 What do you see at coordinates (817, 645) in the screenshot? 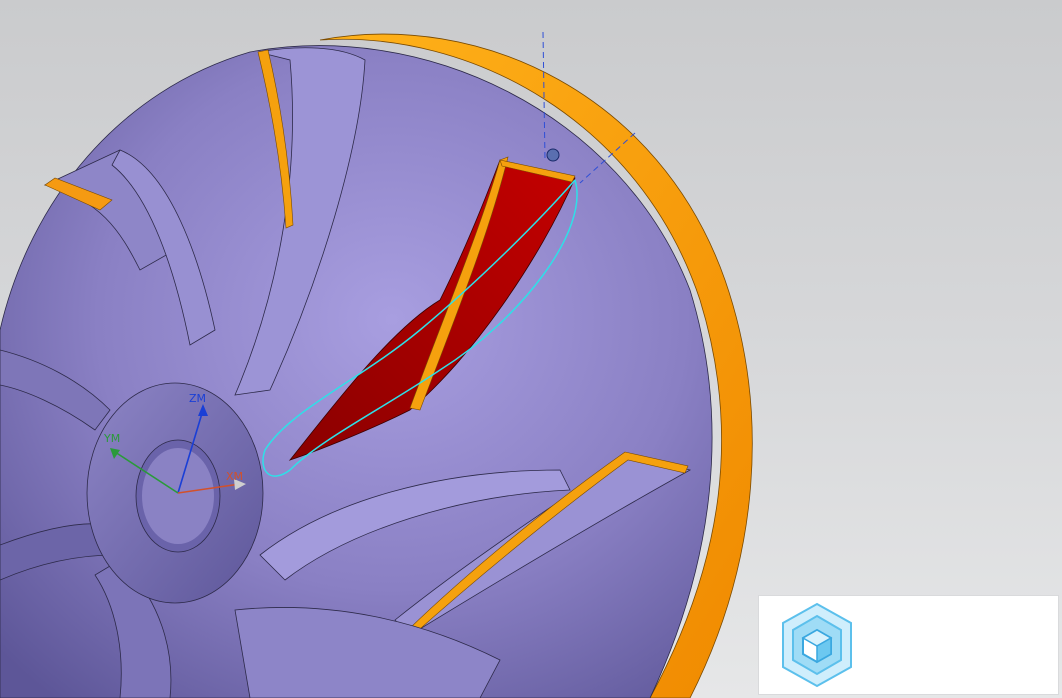
I see `cube-hexagon-icon` at bounding box center [817, 645].